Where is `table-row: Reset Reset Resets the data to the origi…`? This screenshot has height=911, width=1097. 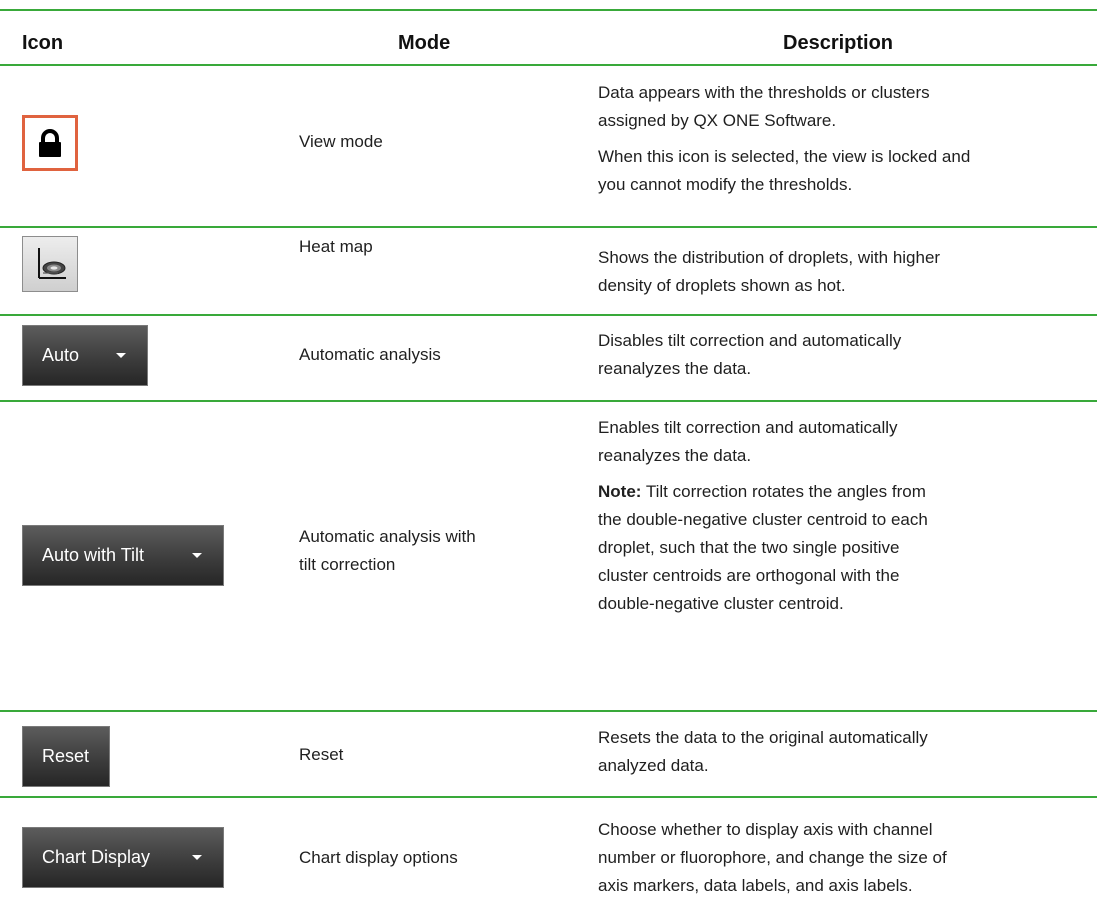
table-row: Reset Reset Resets the data to the origi… is located at coordinates (548, 754).